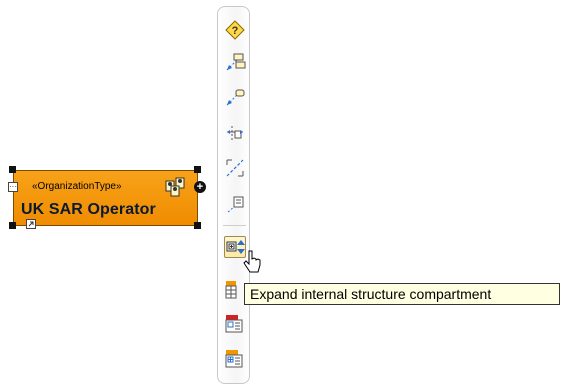 The height and width of the screenshot is (388, 563). Describe the element at coordinates (235, 290) in the screenshot. I see `table-compartment-icon` at that location.